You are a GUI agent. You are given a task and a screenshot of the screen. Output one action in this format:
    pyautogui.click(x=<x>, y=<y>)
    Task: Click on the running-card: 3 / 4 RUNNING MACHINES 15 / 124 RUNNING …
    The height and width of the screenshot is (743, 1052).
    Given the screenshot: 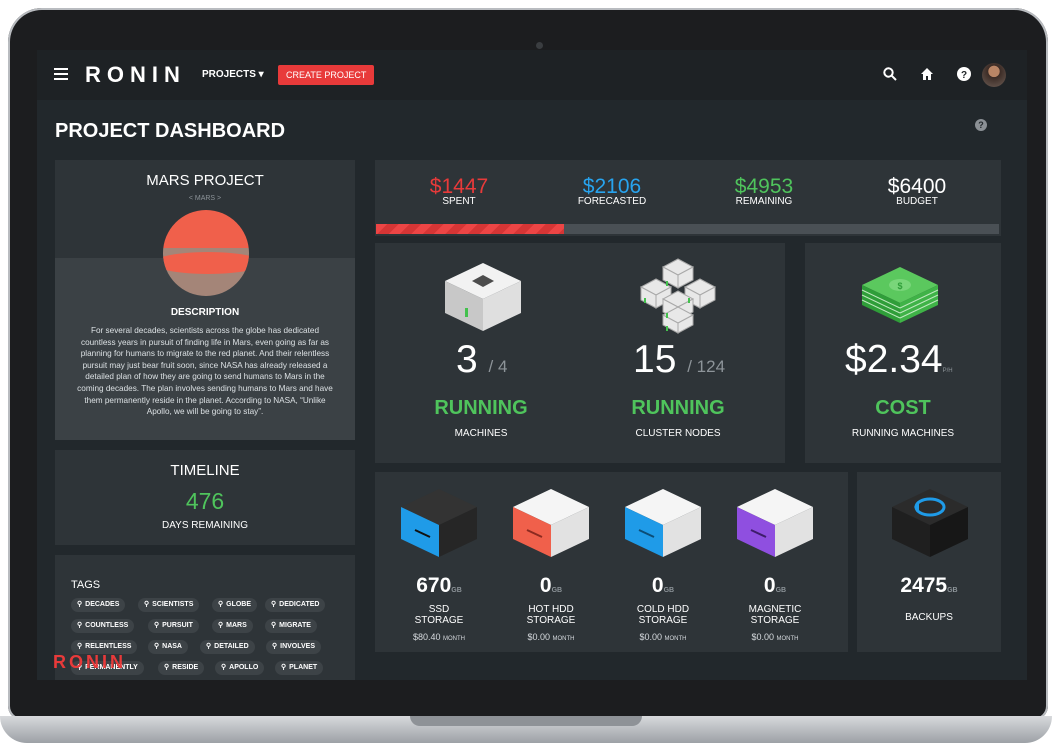 What is the action you would take?
    pyautogui.click(x=580, y=353)
    